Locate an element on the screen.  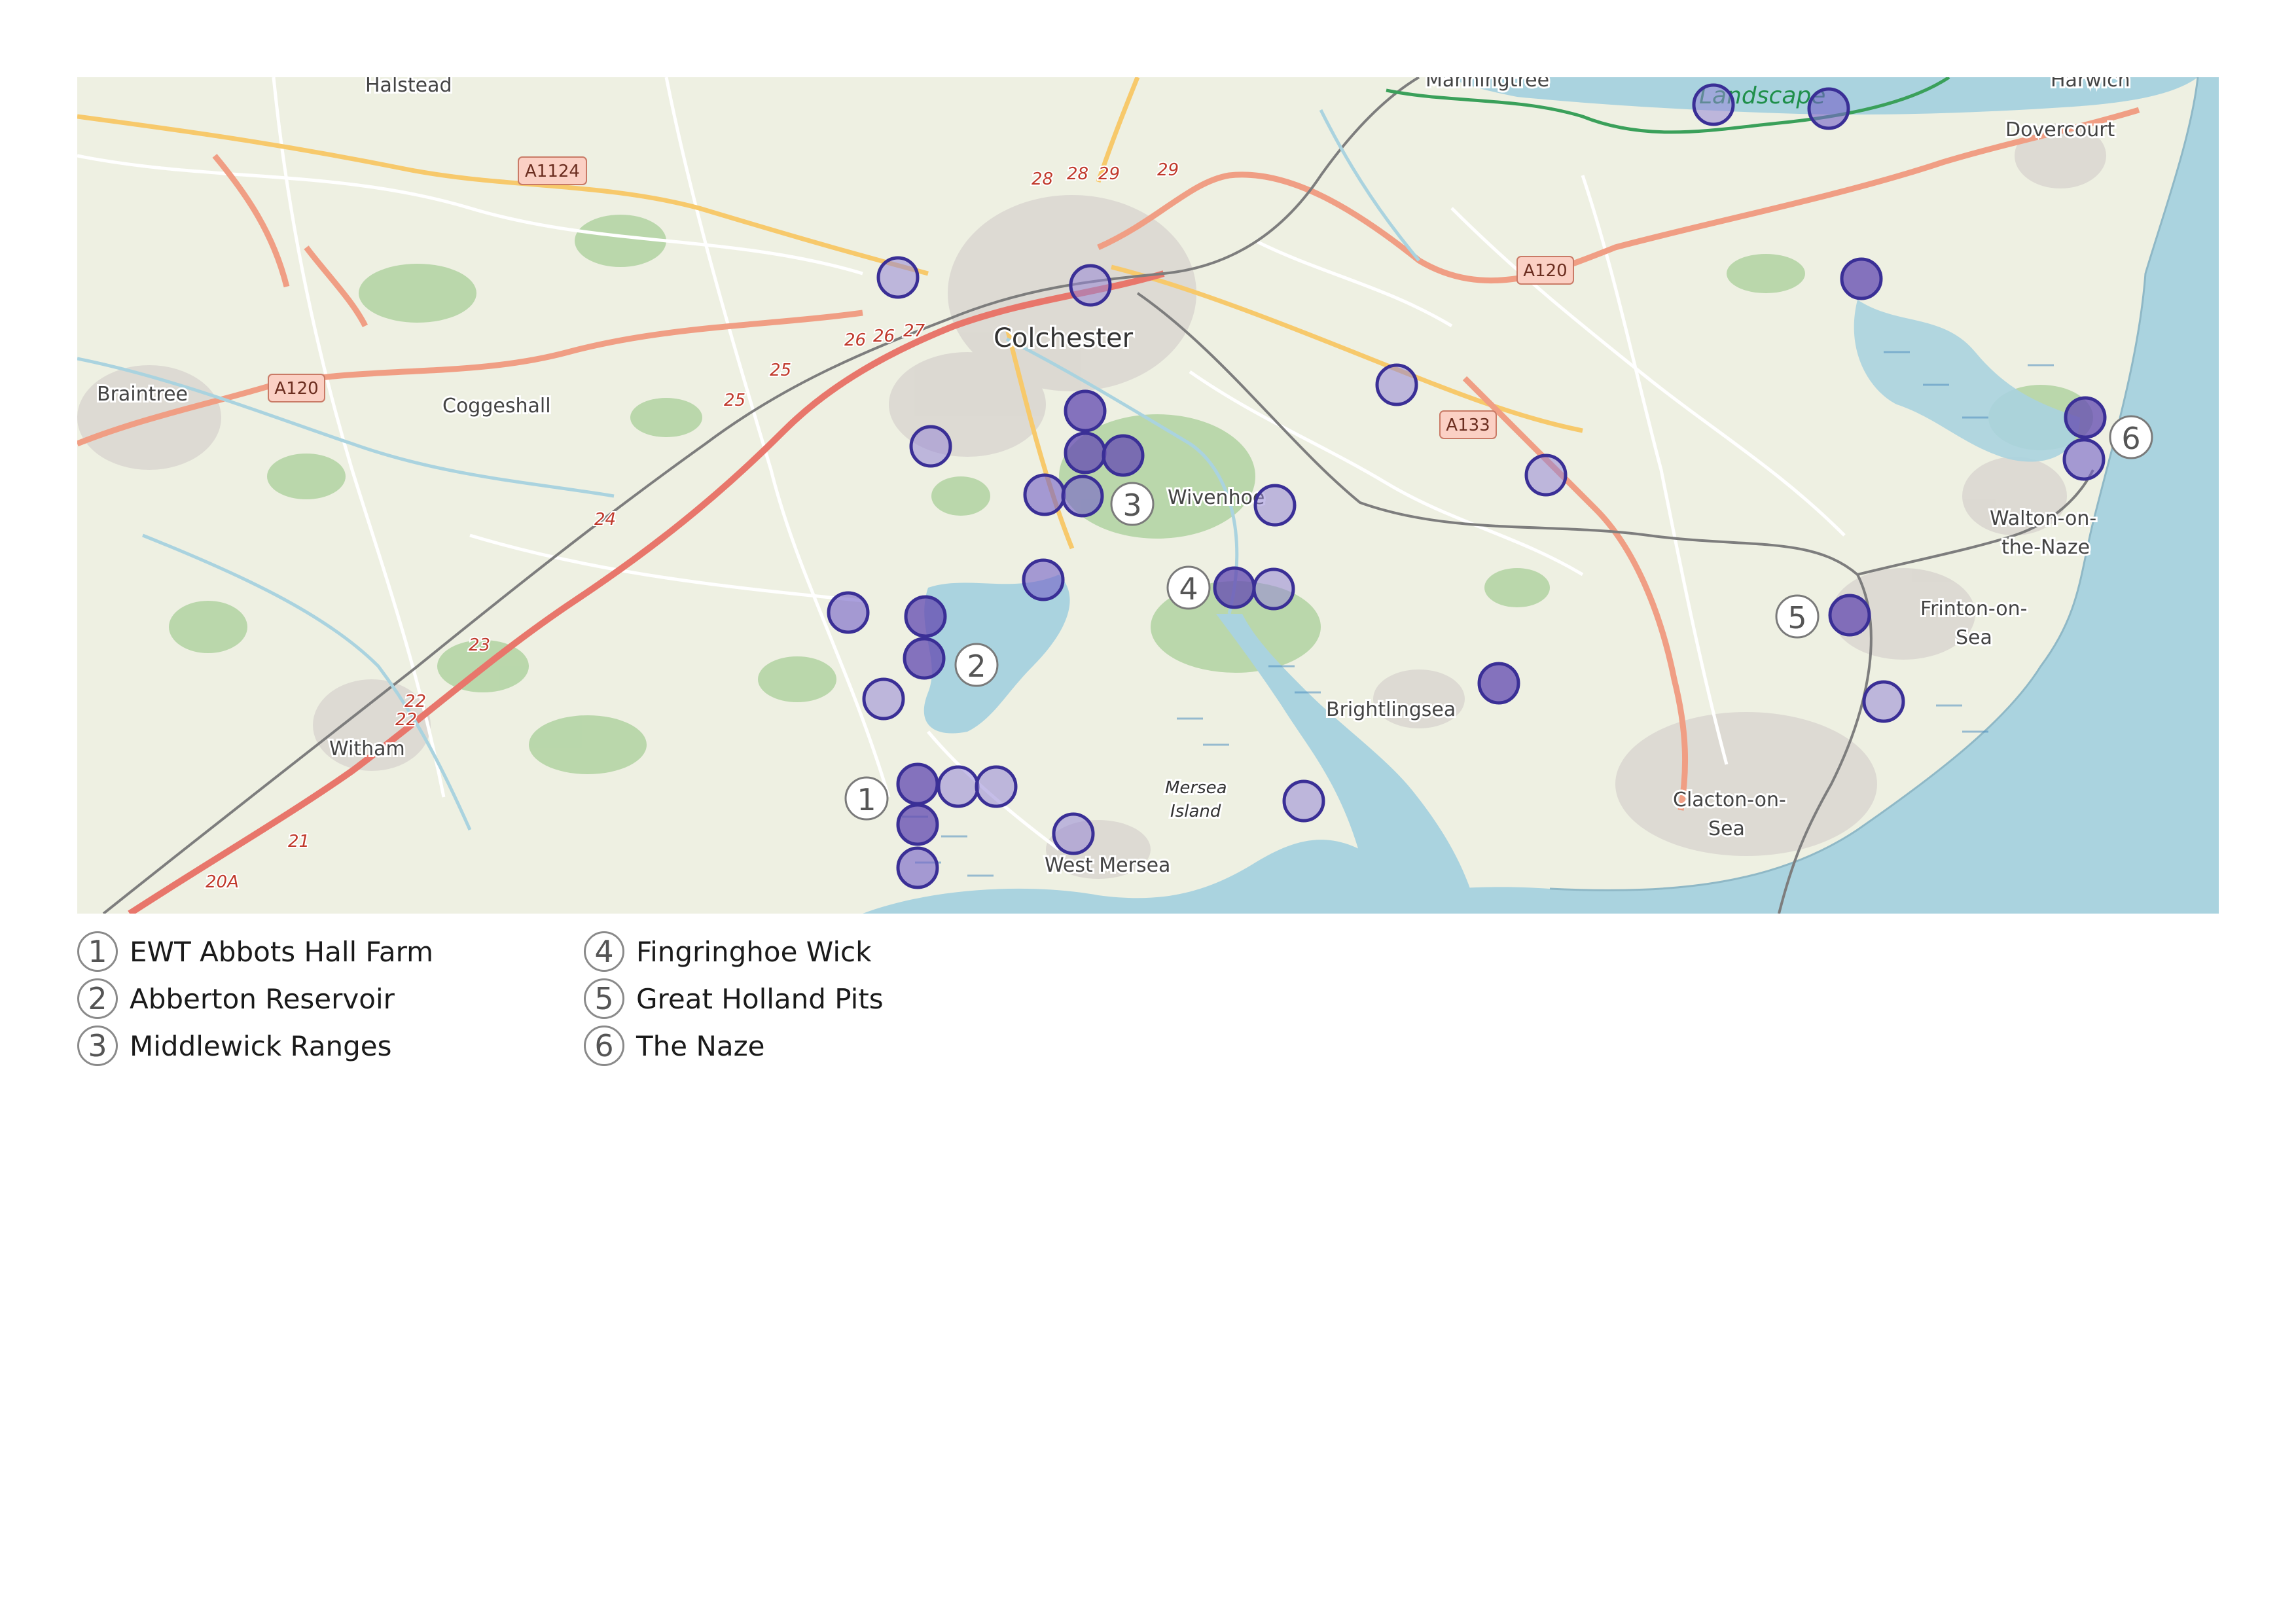
junction-label: 27 is located at coordinates (914, 331).